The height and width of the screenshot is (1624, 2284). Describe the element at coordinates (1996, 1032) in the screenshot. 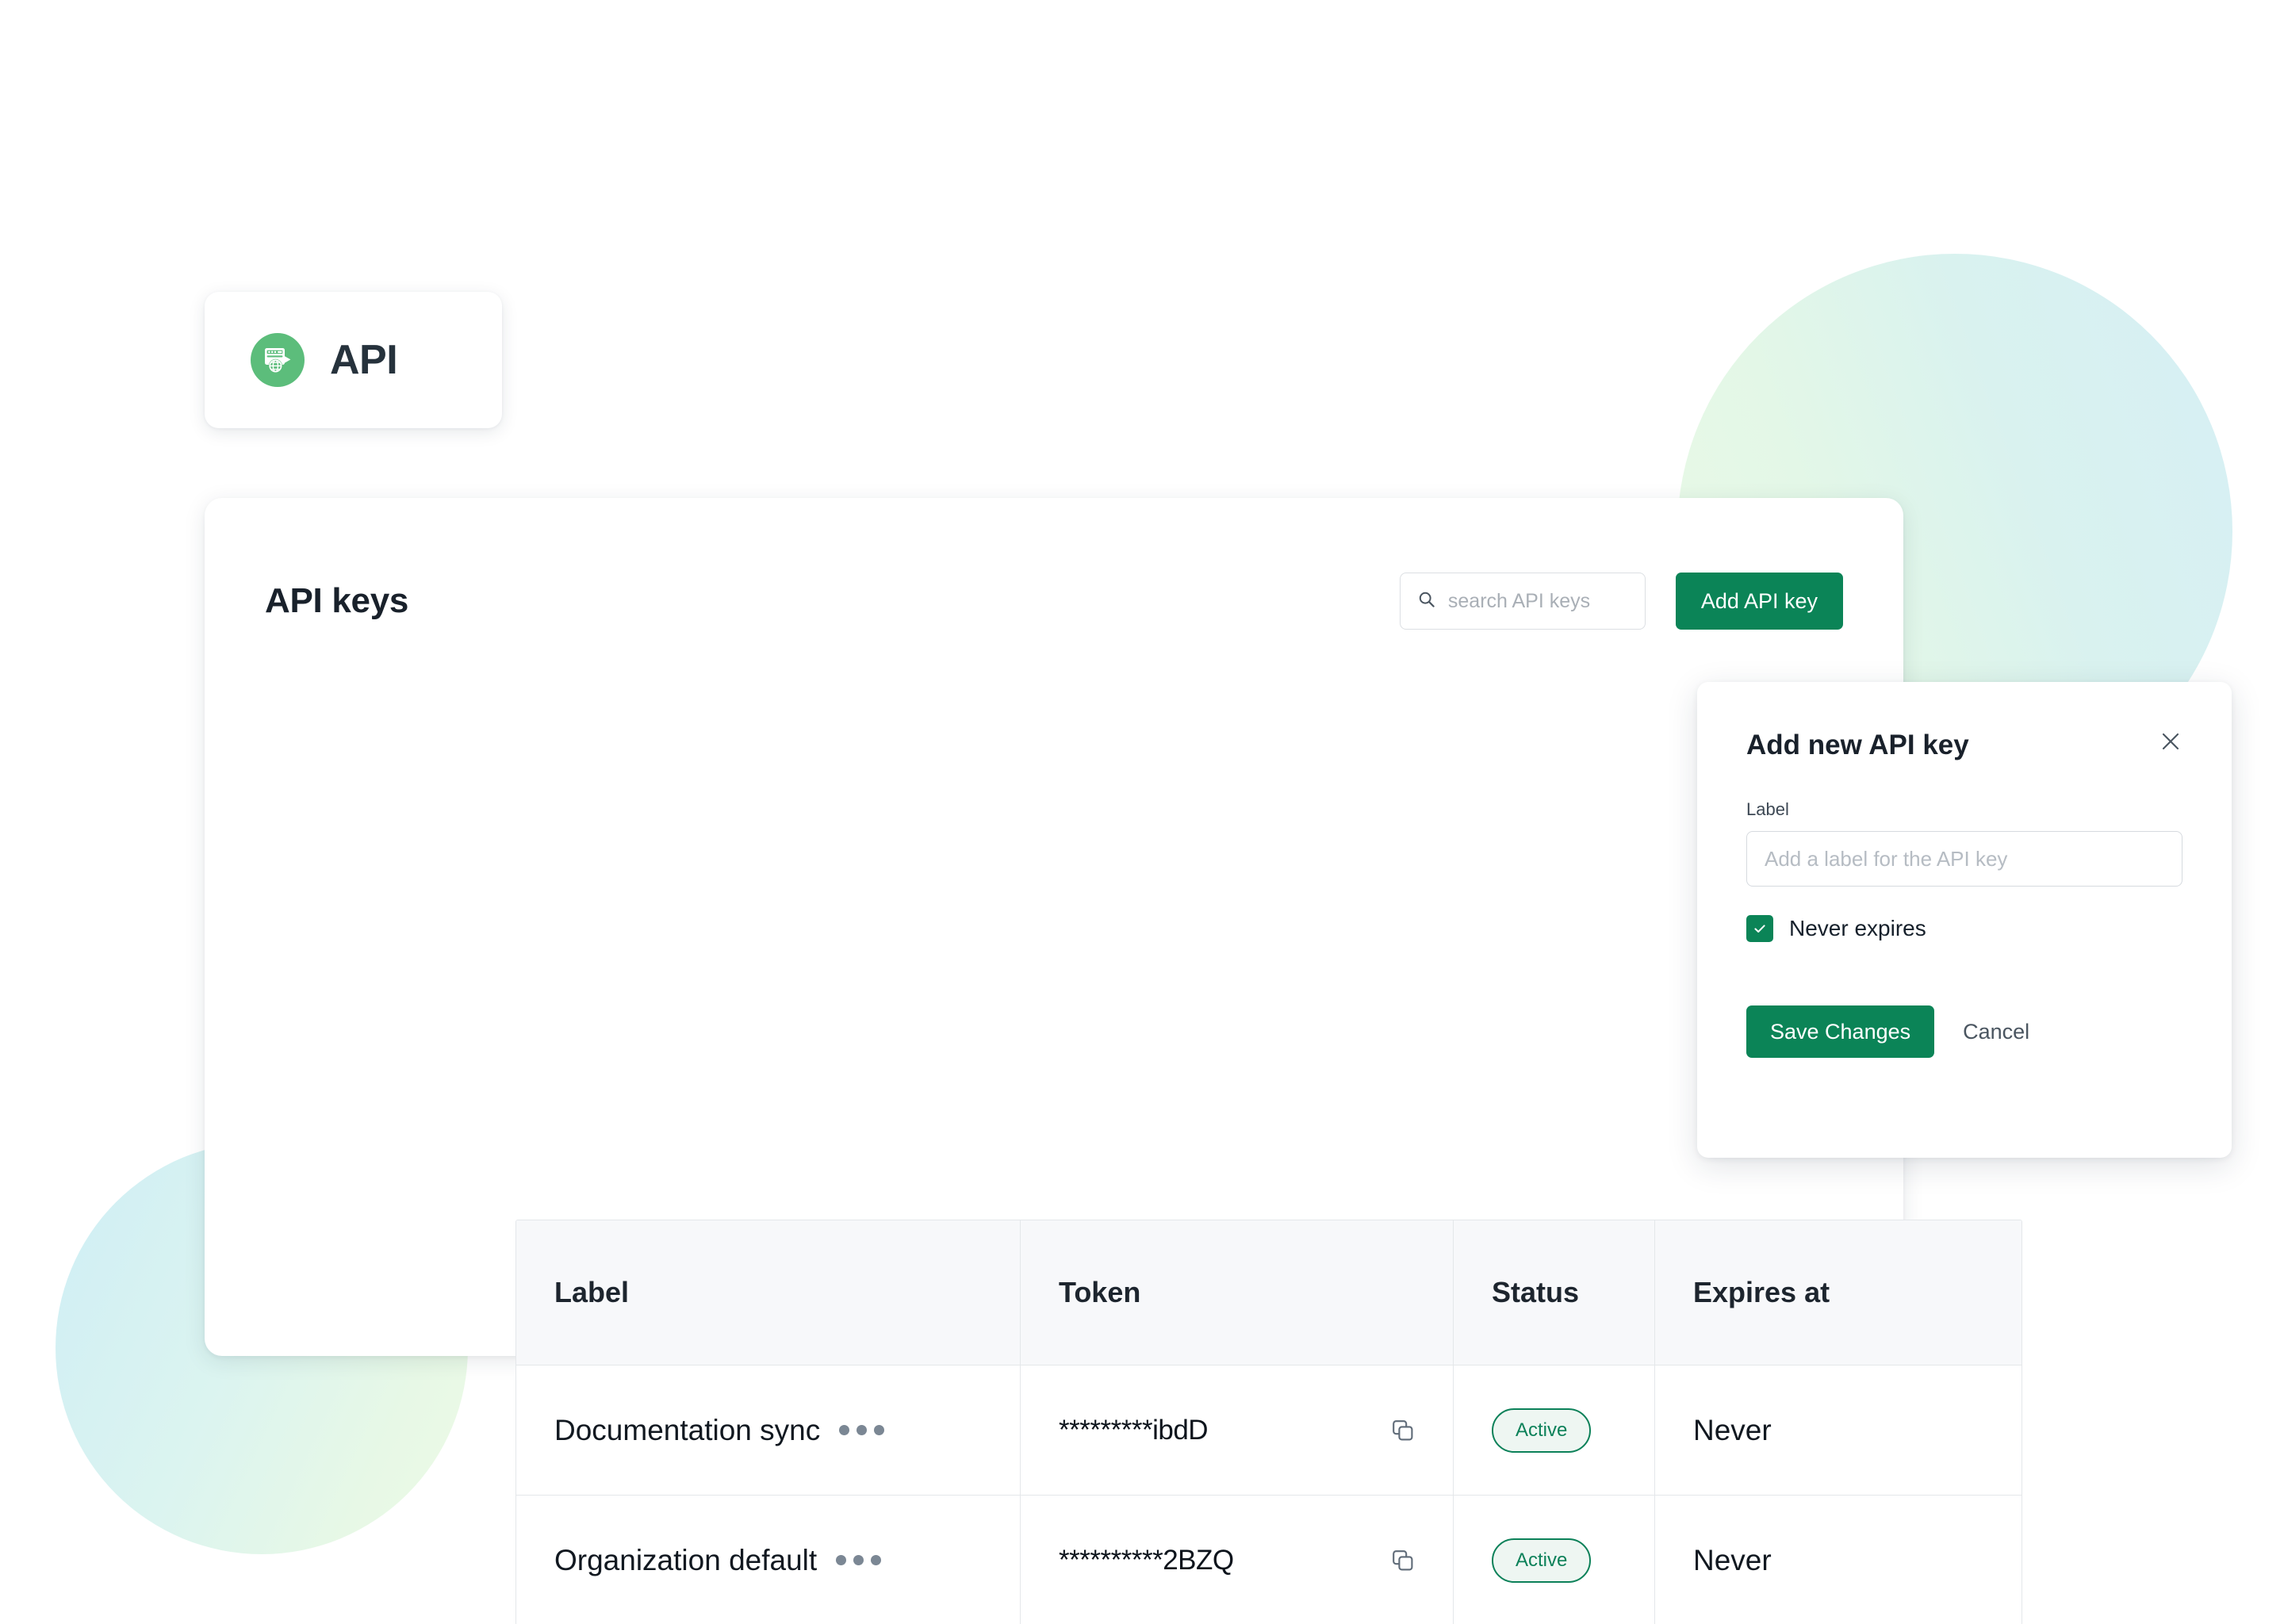

I see `cancel-button: Cancel` at that location.